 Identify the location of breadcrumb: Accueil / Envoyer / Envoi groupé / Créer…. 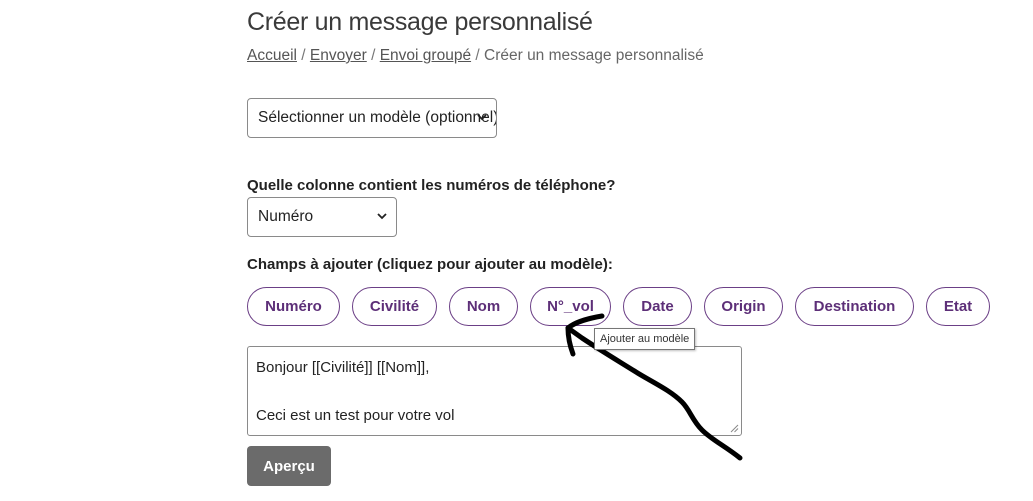
(475, 56).